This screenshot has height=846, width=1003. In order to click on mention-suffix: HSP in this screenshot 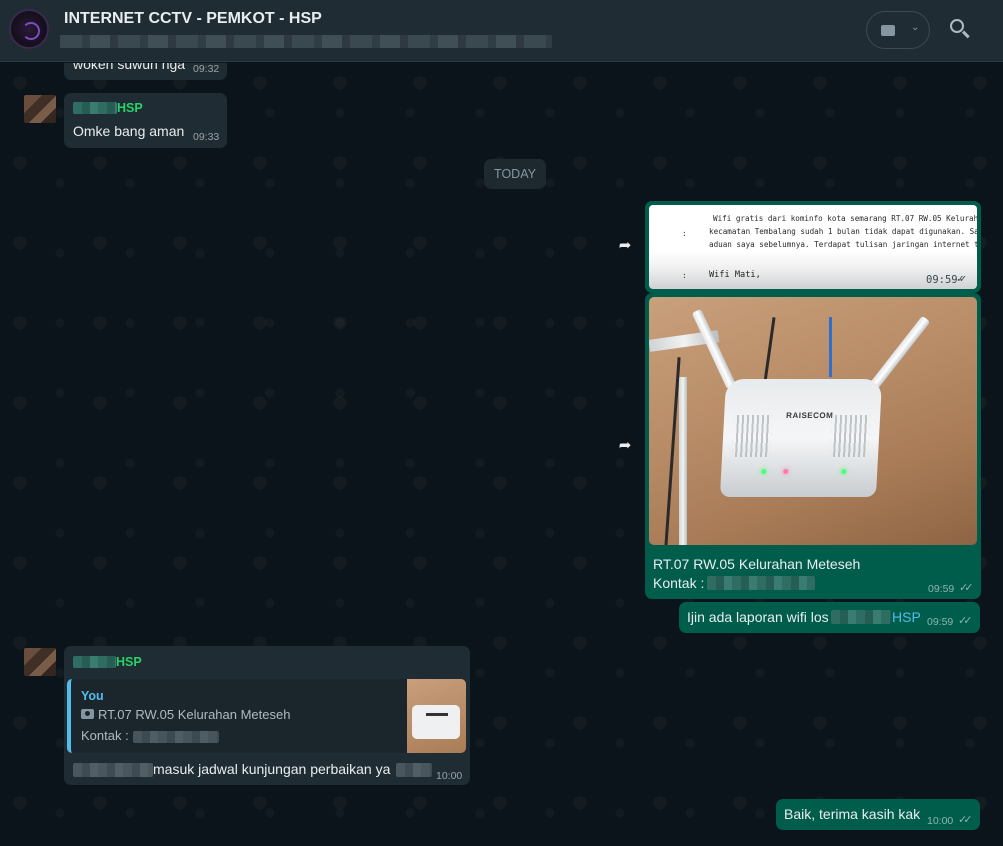, I will do `click(906, 617)`.